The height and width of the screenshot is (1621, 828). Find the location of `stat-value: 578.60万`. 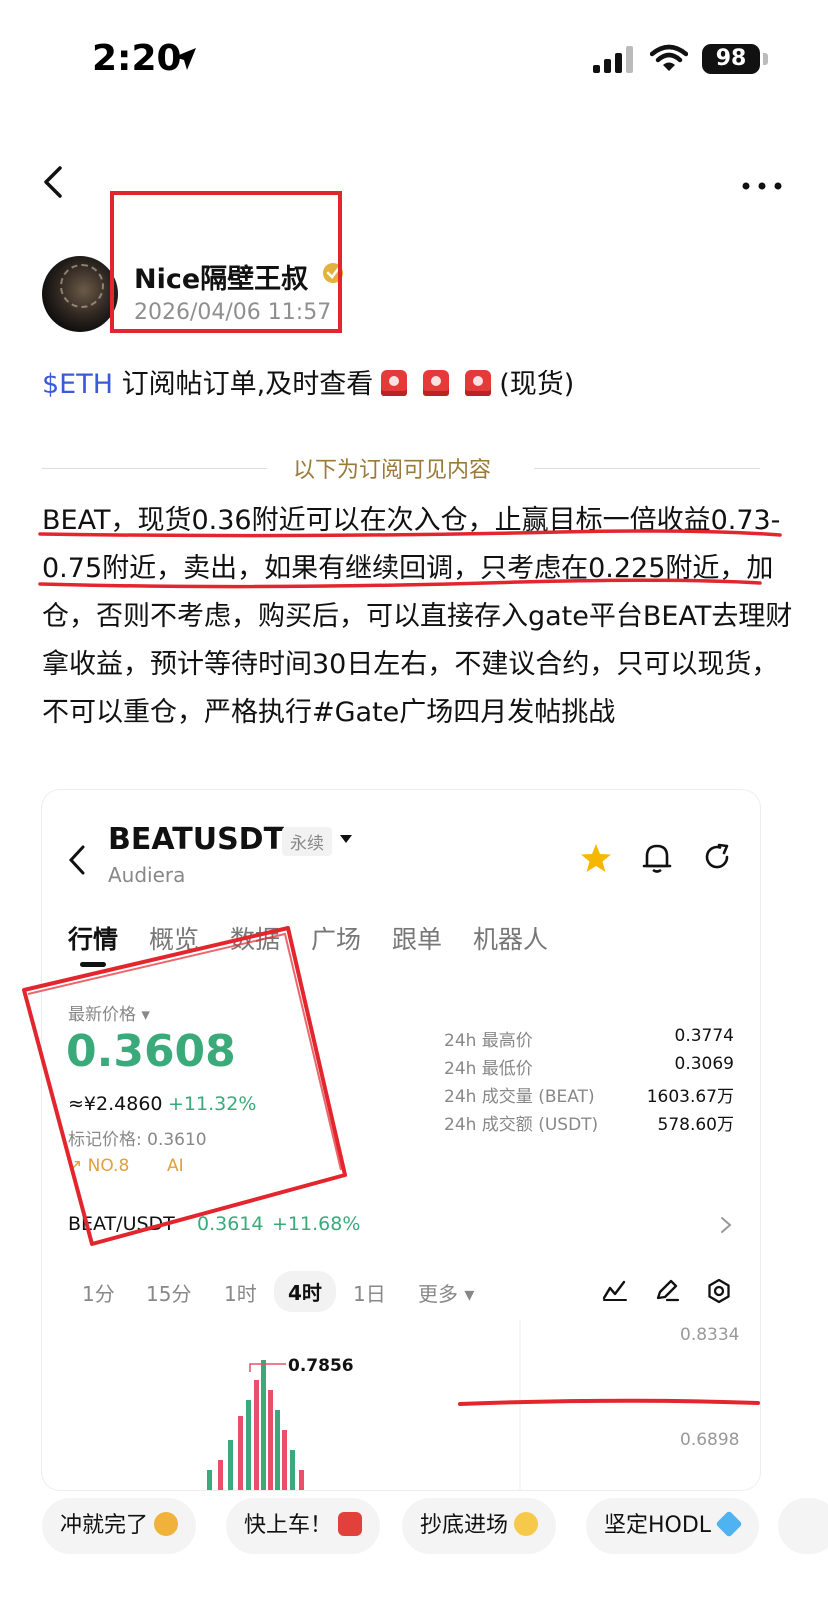

stat-value: 578.60万 is located at coordinates (695, 1125).